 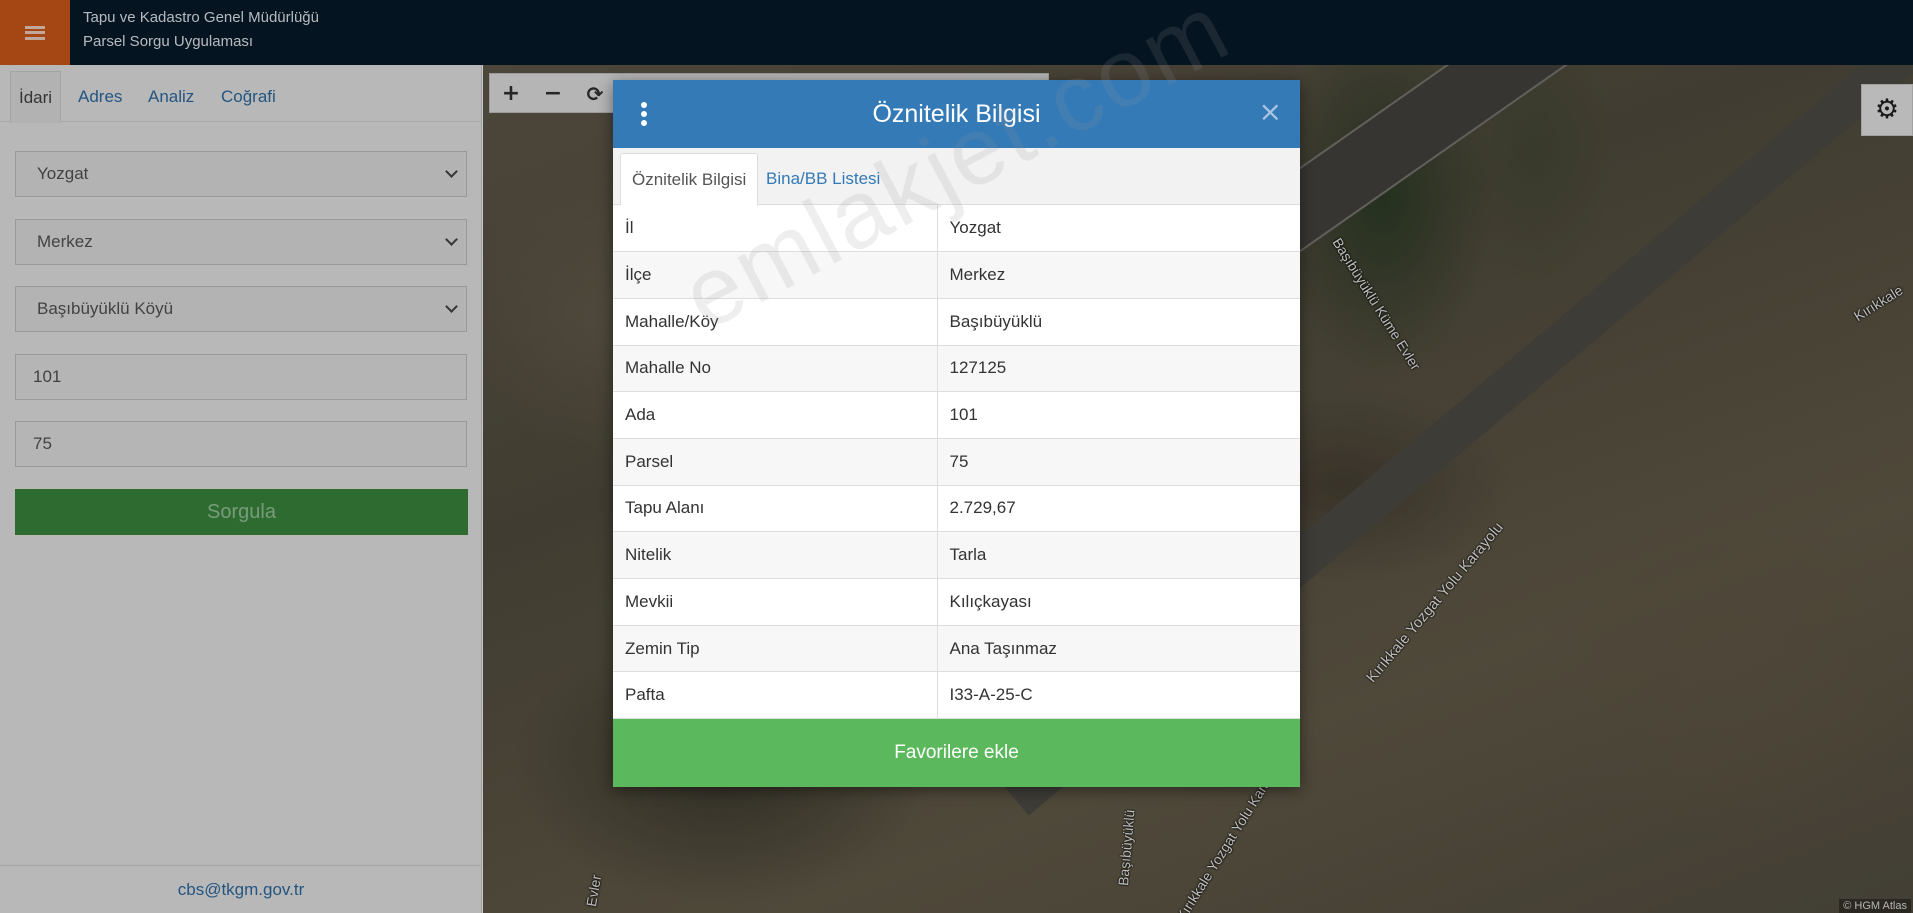 I want to click on attribute-key: Parsel, so click(x=775, y=462).